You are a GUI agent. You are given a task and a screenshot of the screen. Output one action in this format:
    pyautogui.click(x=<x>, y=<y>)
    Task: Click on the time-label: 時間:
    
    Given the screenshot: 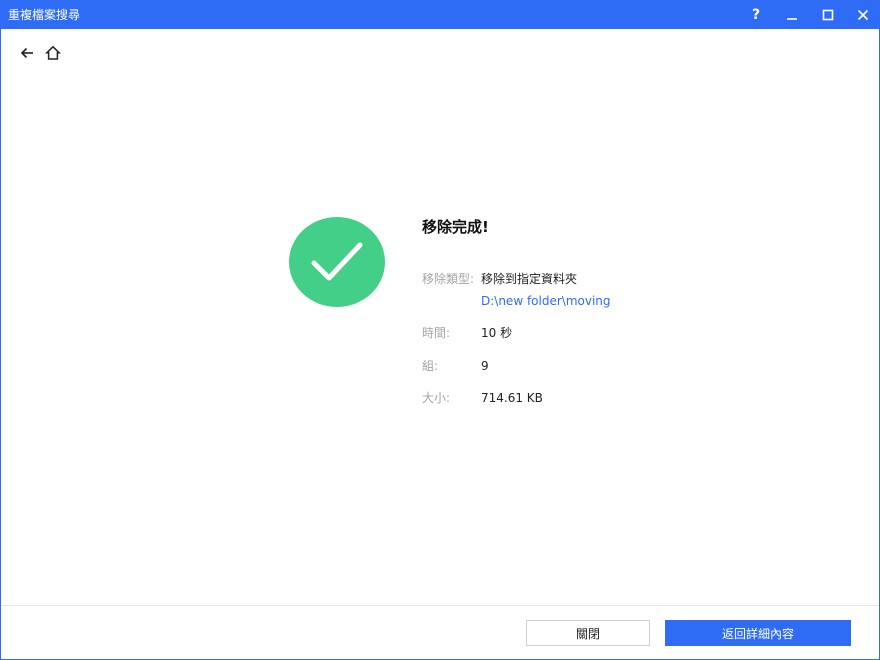 What is the action you would take?
    pyautogui.click(x=436, y=333)
    